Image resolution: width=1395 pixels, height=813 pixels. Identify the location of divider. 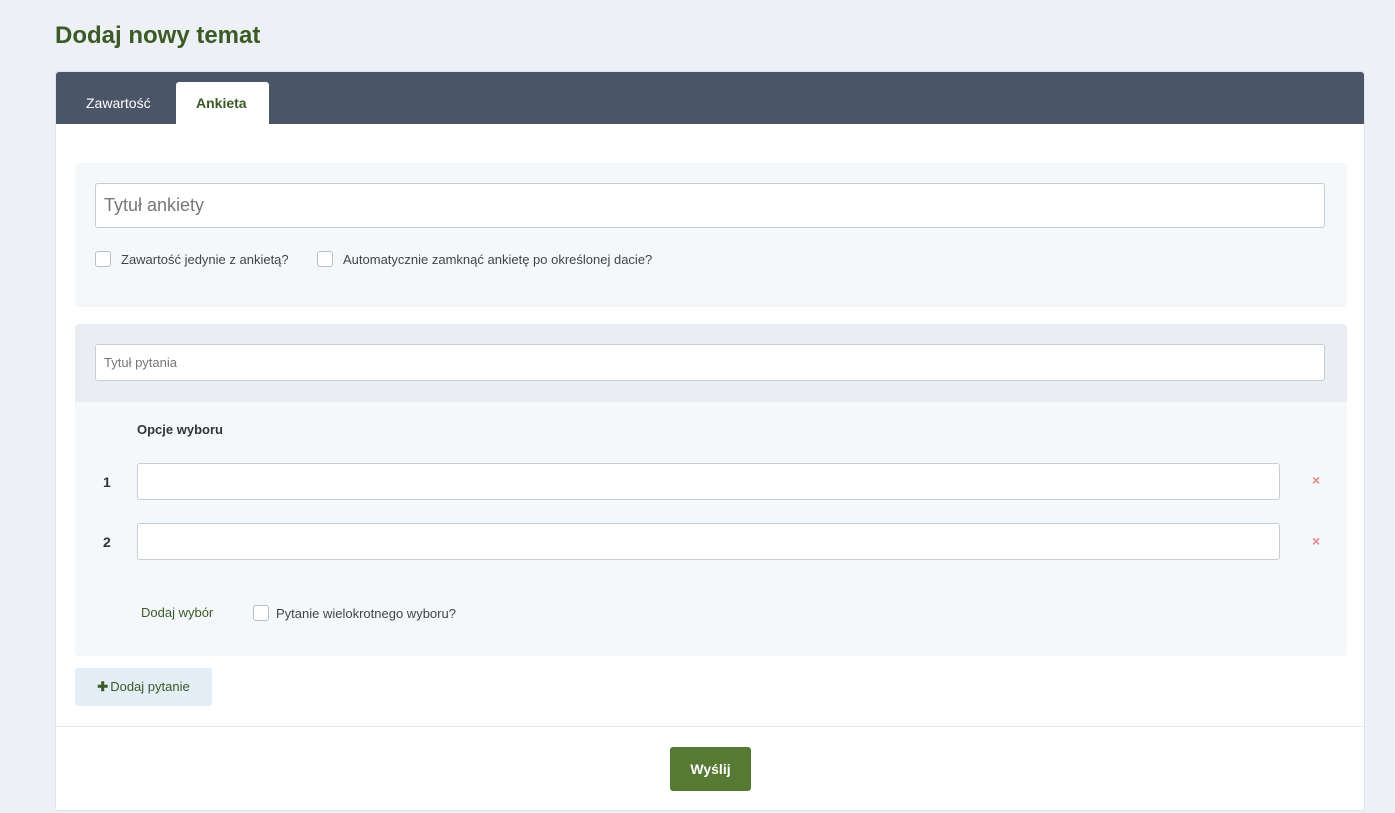
(710, 726).